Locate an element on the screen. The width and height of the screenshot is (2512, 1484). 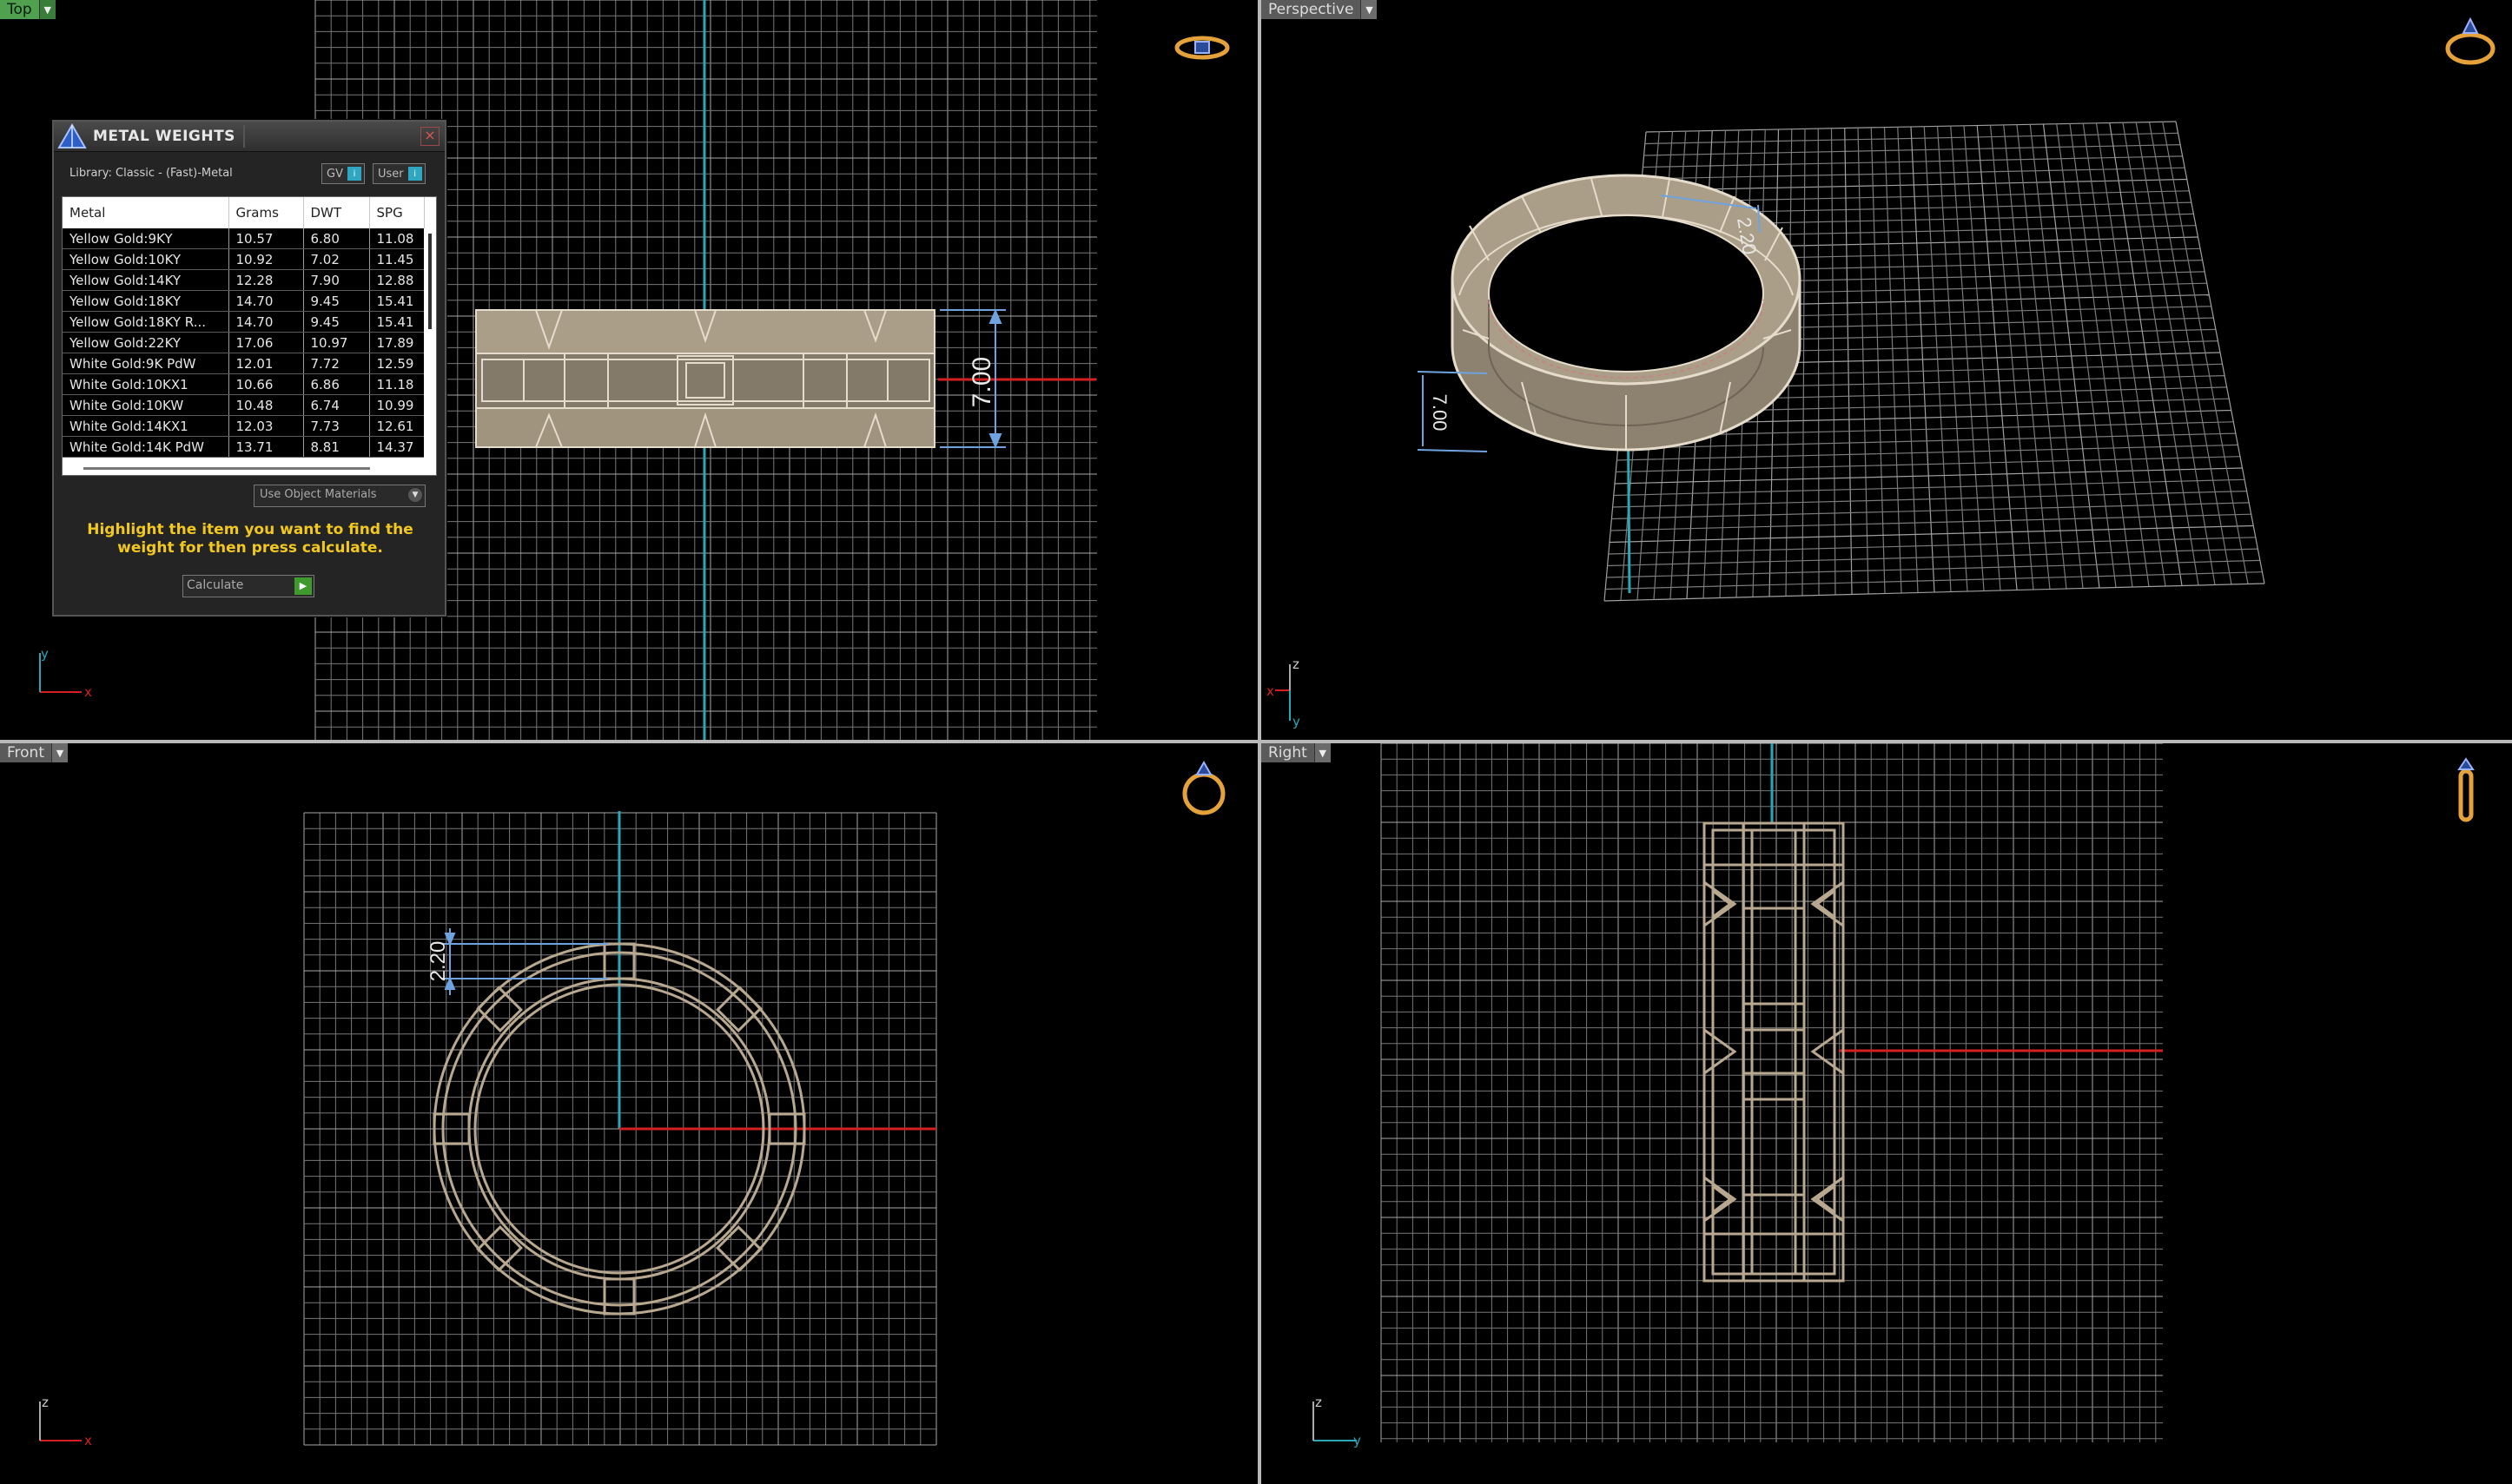
table-cell: 9.45 is located at coordinates (336, 301).